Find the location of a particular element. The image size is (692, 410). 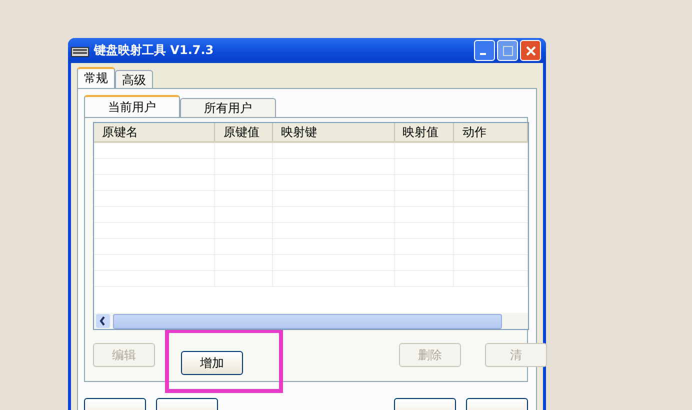

column-header: 原键值 is located at coordinates (244, 132).